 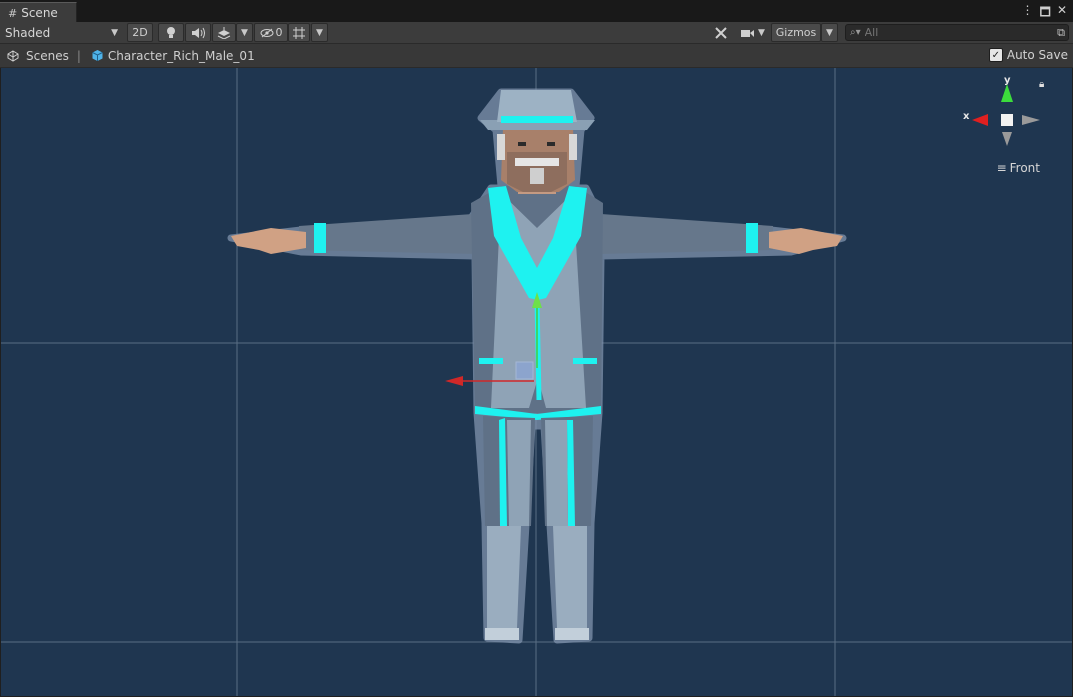 I want to click on effects-dropdown-button: ▼, so click(x=244, y=32).